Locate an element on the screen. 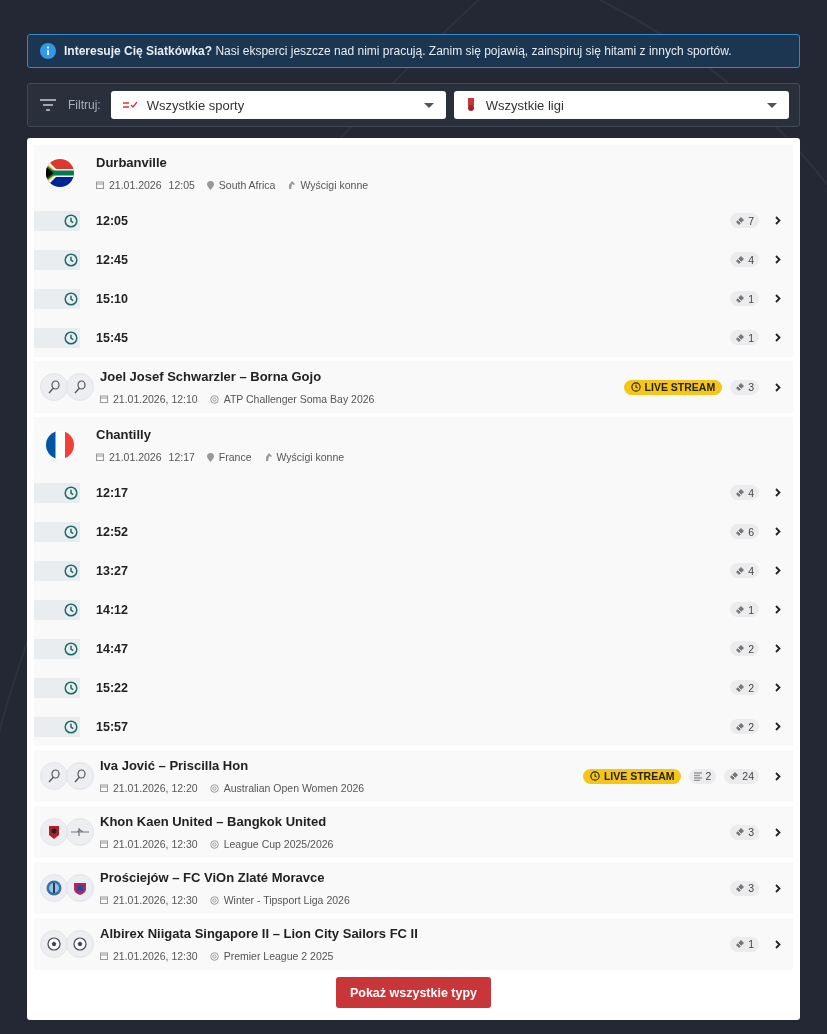 Image resolution: width=827 pixels, height=1034 pixels. time-text: 12:17 is located at coordinates (181, 457).